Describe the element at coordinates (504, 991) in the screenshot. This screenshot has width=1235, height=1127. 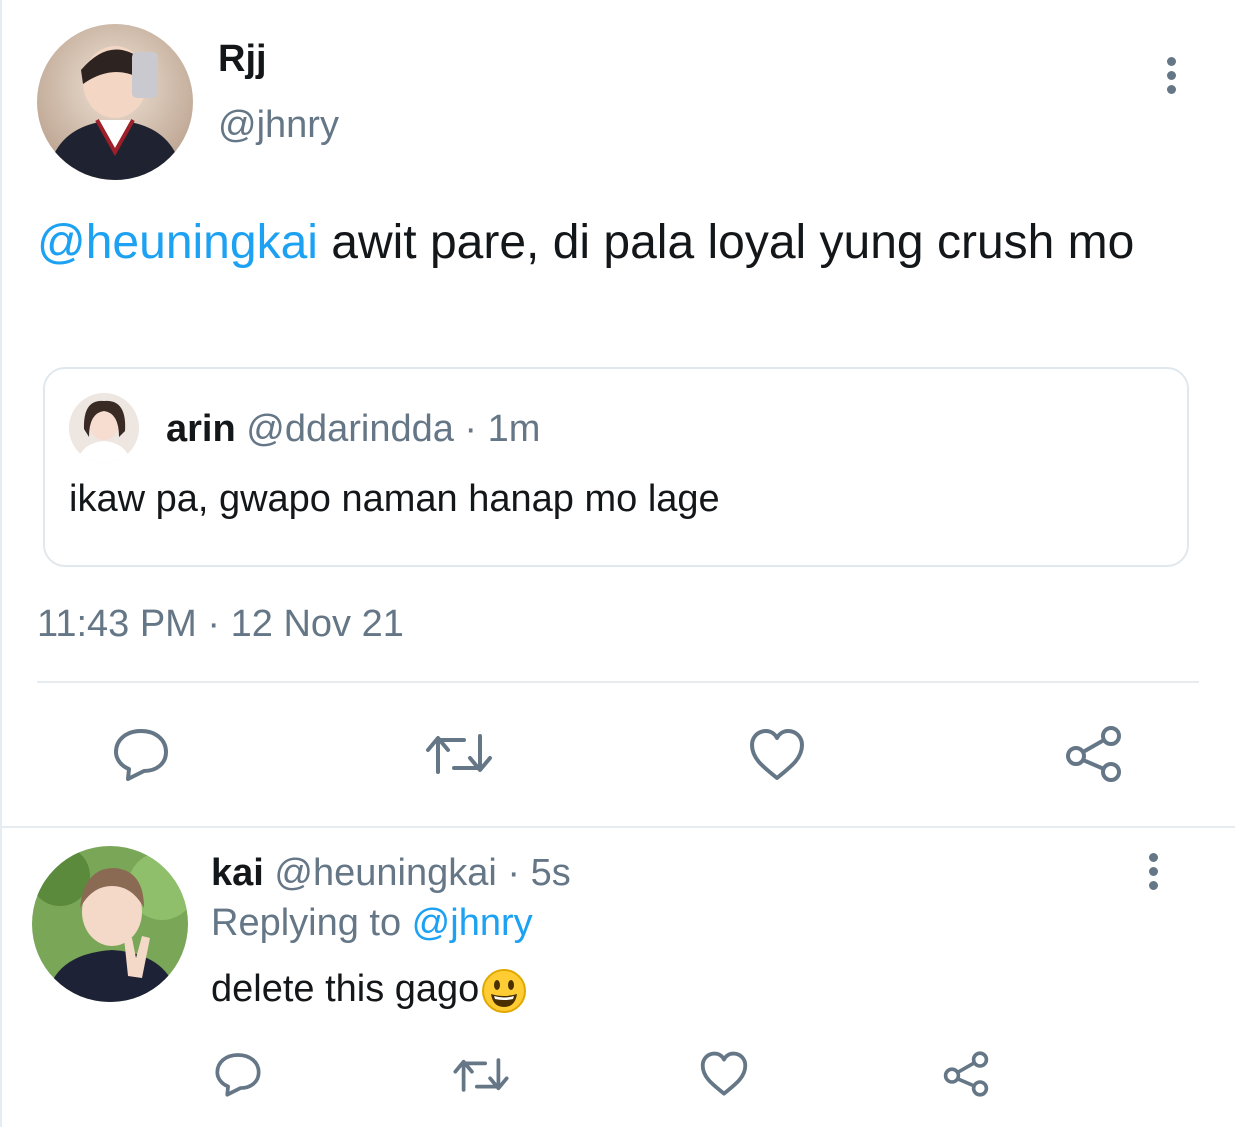
I see `grinning-face-emoji-icon` at that location.